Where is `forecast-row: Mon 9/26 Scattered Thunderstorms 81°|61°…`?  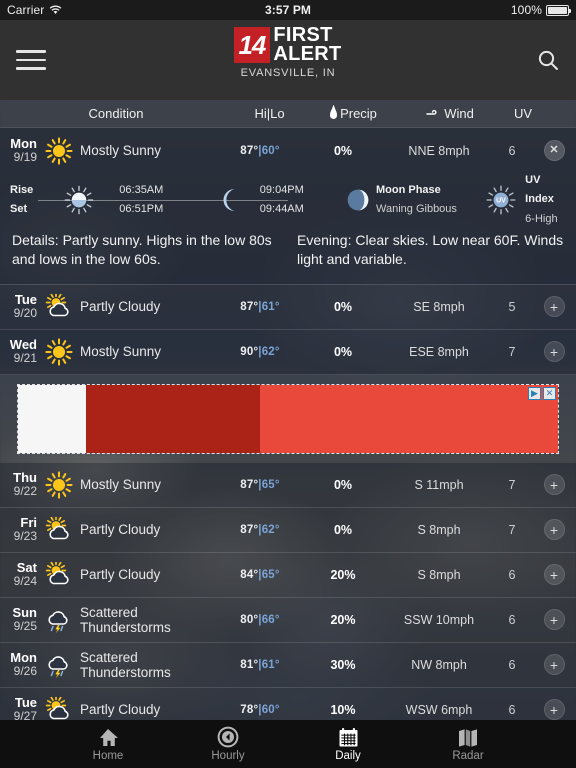 forecast-row: Mon 9/26 Scattered Thunderstorms 81°|61°… is located at coordinates (288, 665).